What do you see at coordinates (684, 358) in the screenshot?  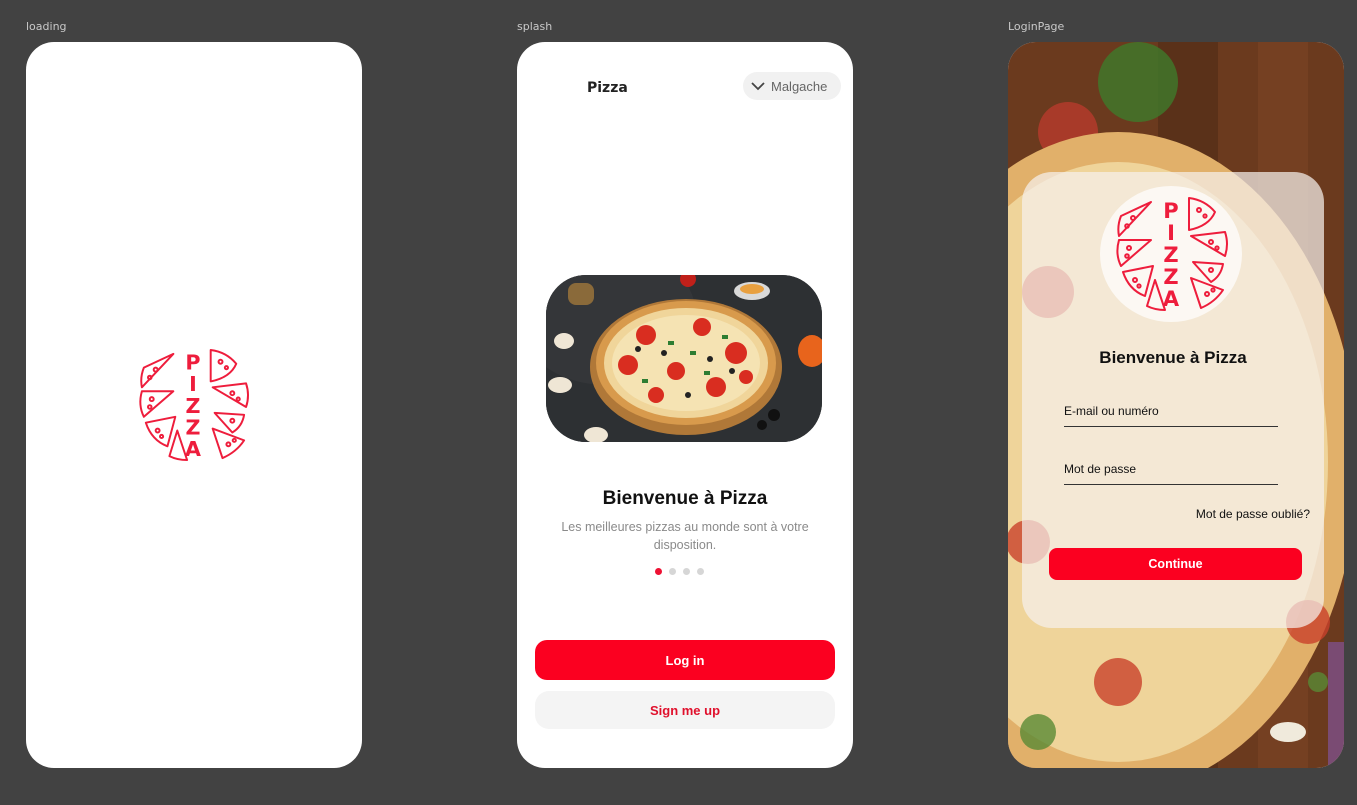 I see `pizza-hero-image` at bounding box center [684, 358].